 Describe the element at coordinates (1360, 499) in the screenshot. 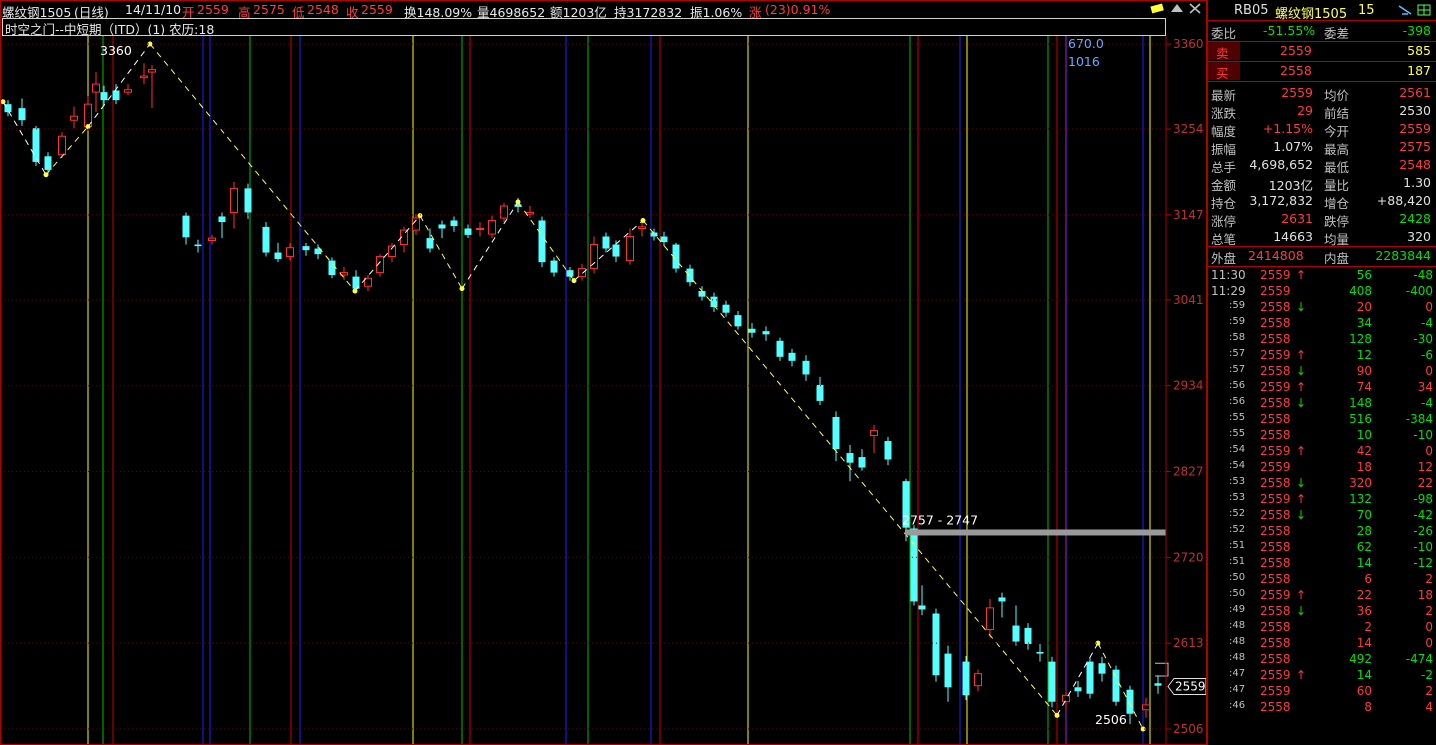

I see `tick-volume: 132` at that location.